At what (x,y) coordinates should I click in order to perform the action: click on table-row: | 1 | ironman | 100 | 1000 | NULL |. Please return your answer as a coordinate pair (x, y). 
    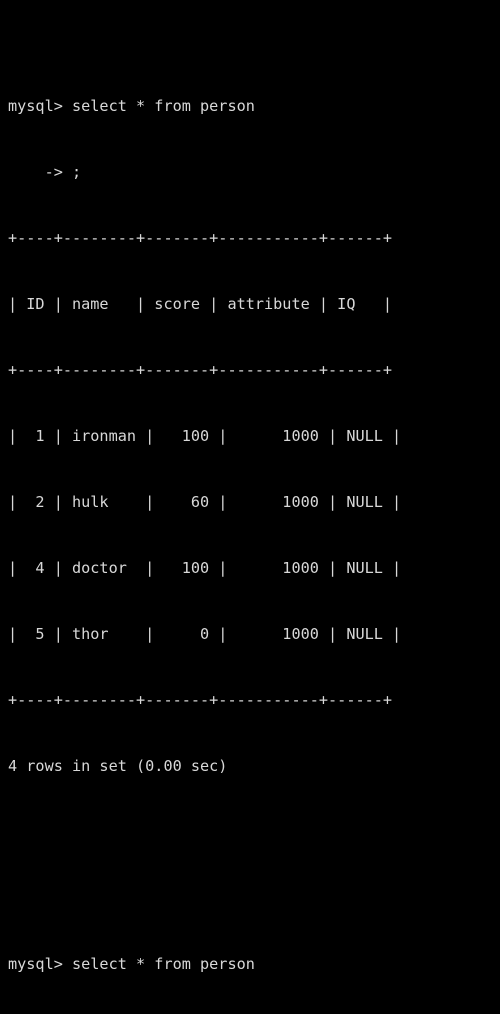
    Looking at the image, I should click on (205, 436).